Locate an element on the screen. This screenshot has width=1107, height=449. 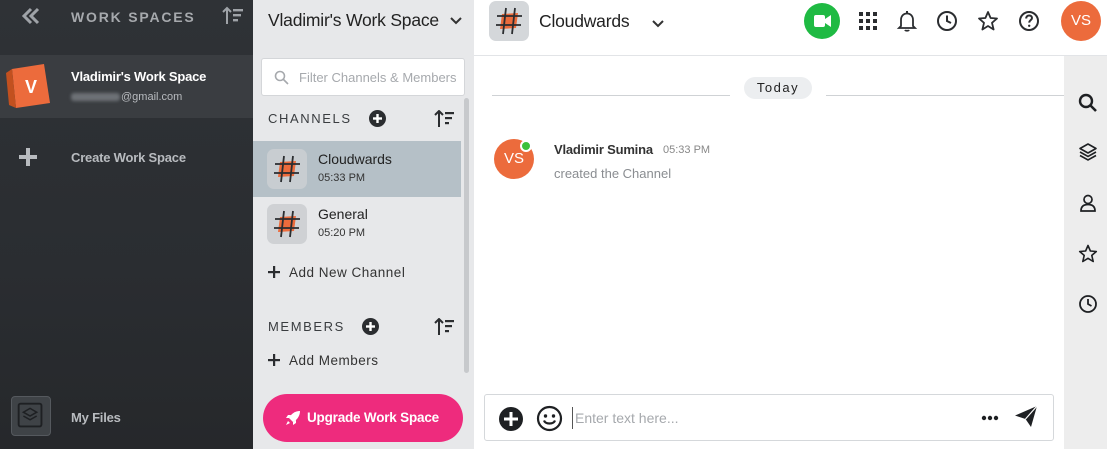
bell-icon is located at coordinates (907, 21).